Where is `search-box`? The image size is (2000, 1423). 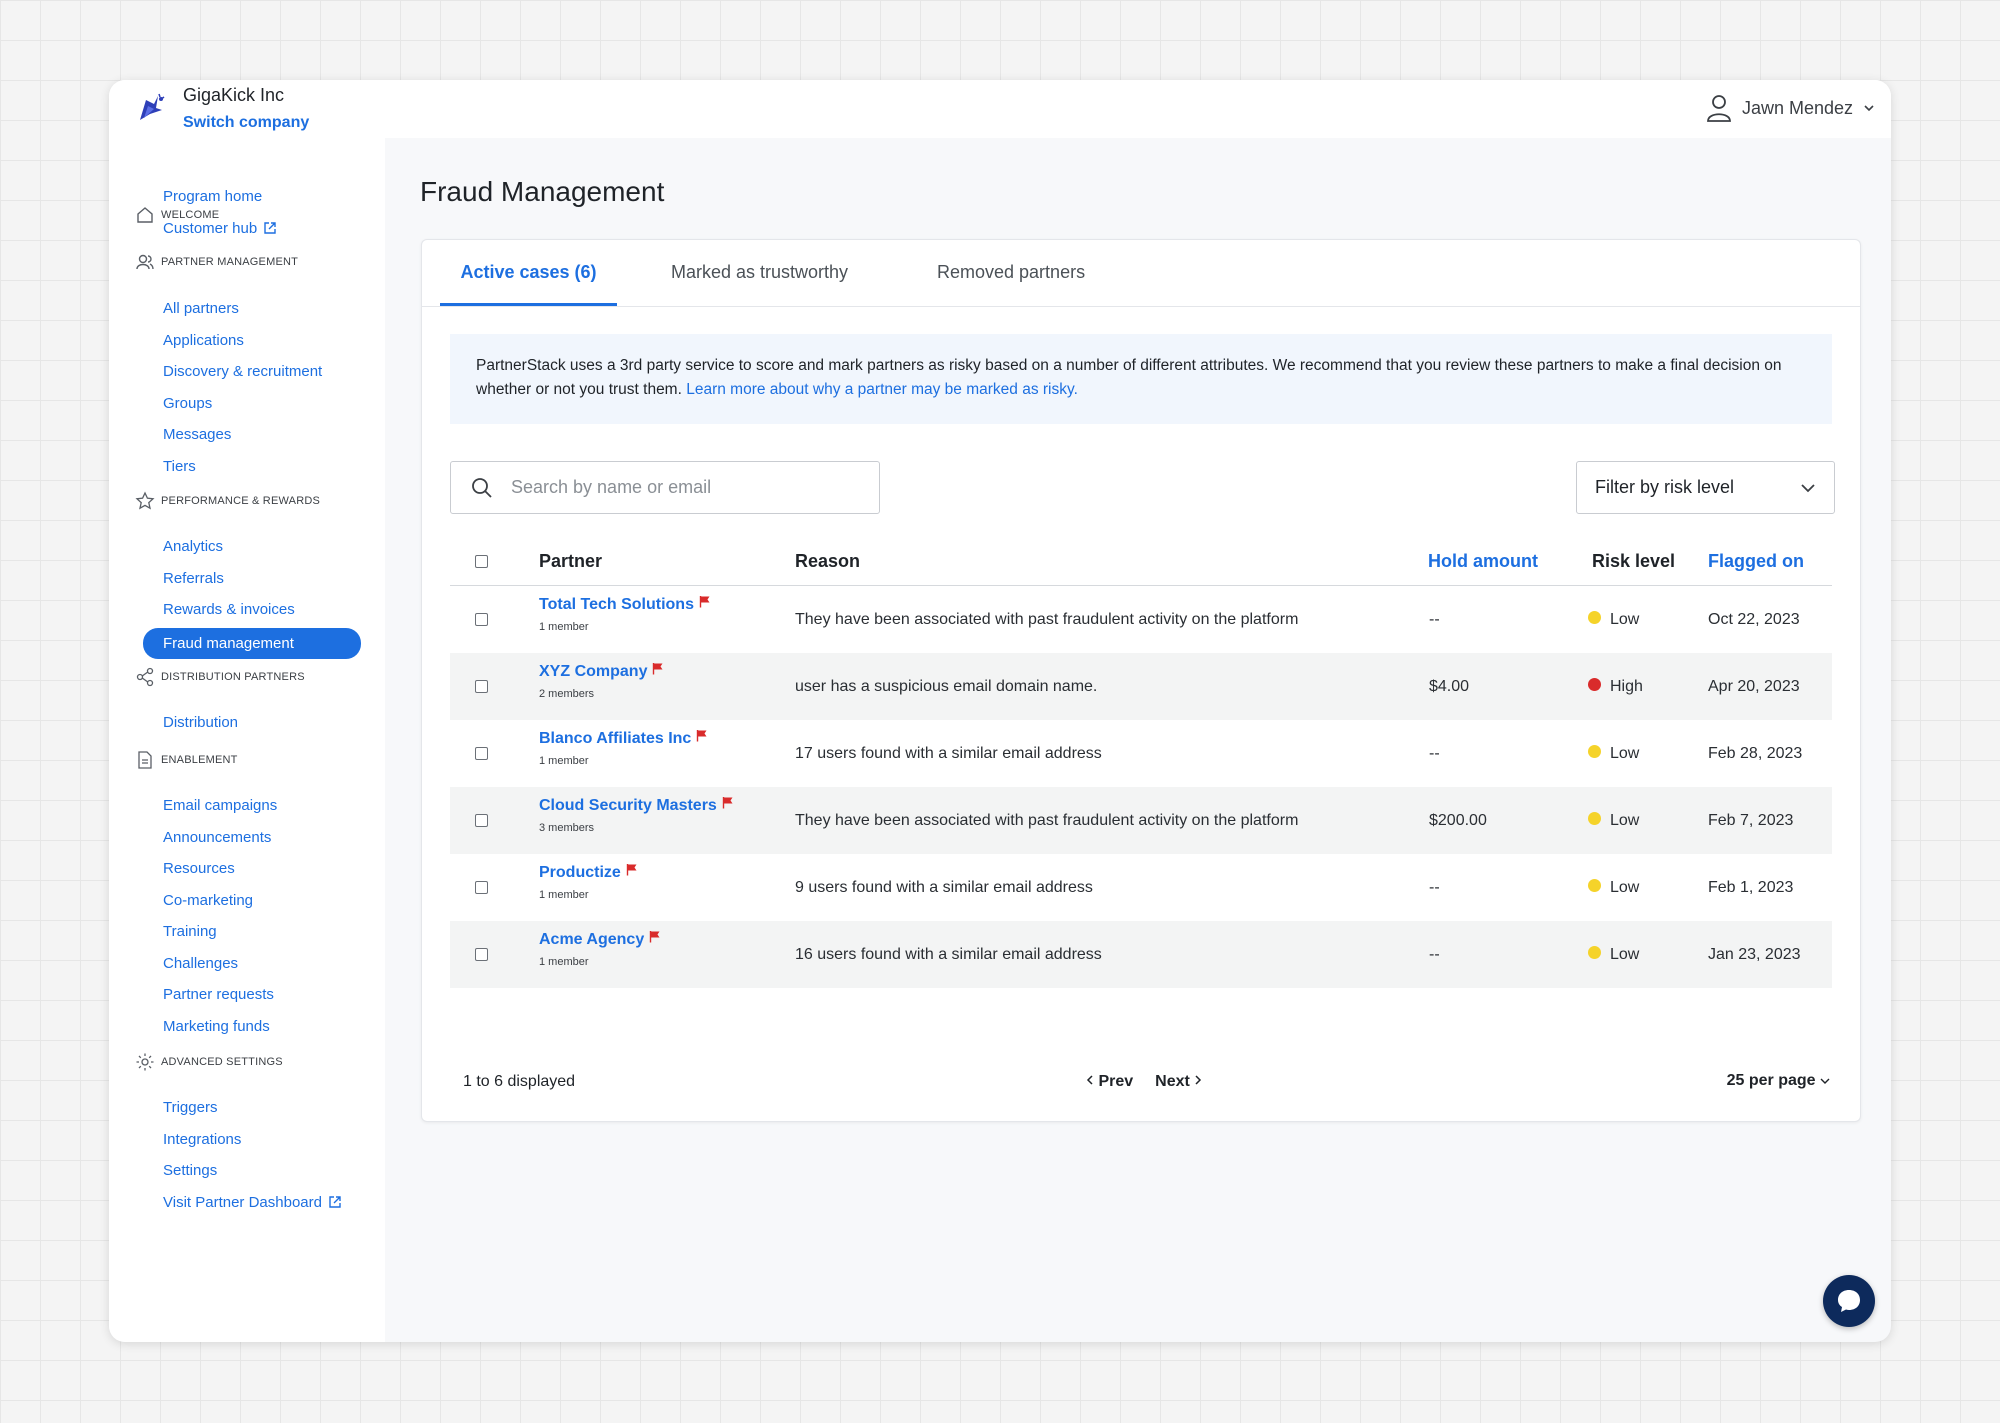
search-box is located at coordinates (665, 487).